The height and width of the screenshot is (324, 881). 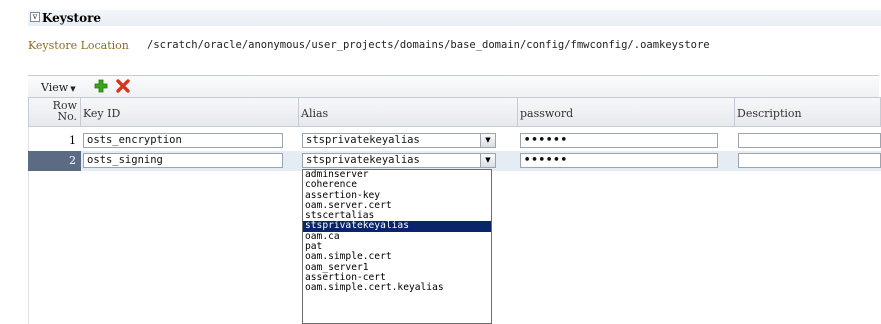 What do you see at coordinates (54, 112) in the screenshot?
I see `column-header-row-no: Row No.` at bounding box center [54, 112].